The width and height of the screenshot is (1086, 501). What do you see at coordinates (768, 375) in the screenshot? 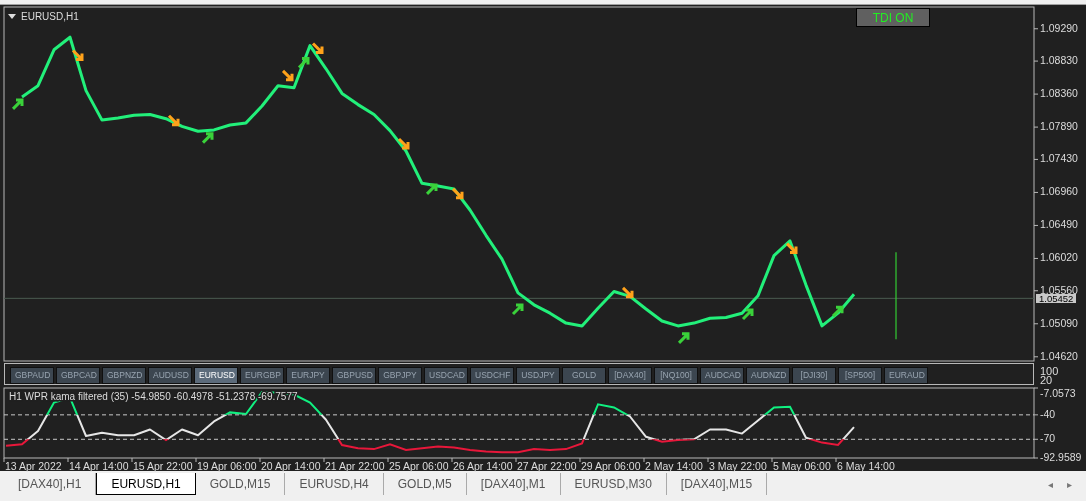
I see `symbol-button: AUDNZD` at bounding box center [768, 375].